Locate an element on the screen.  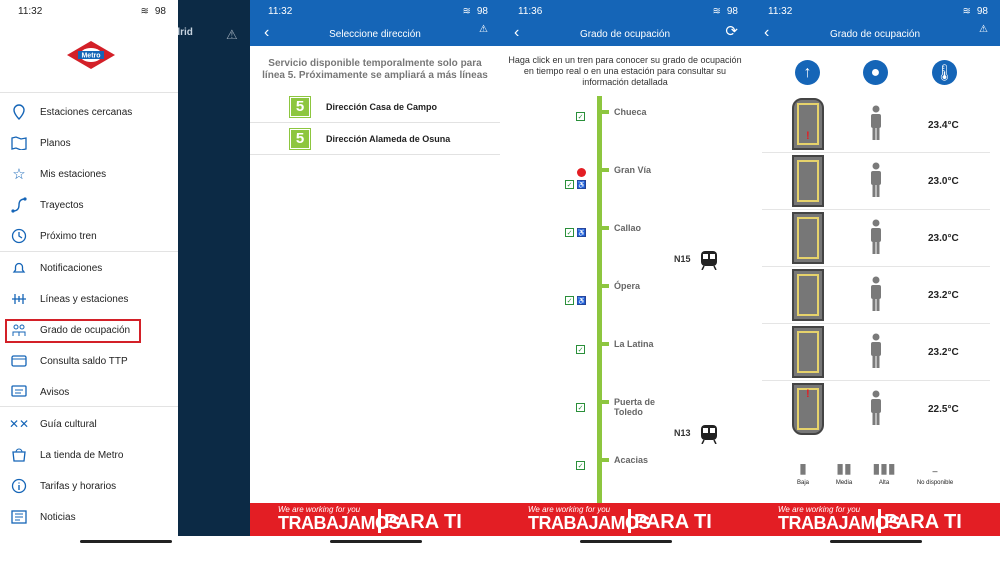
menu-item-trayectos: Trayectos is located at coordinates (89, 205).